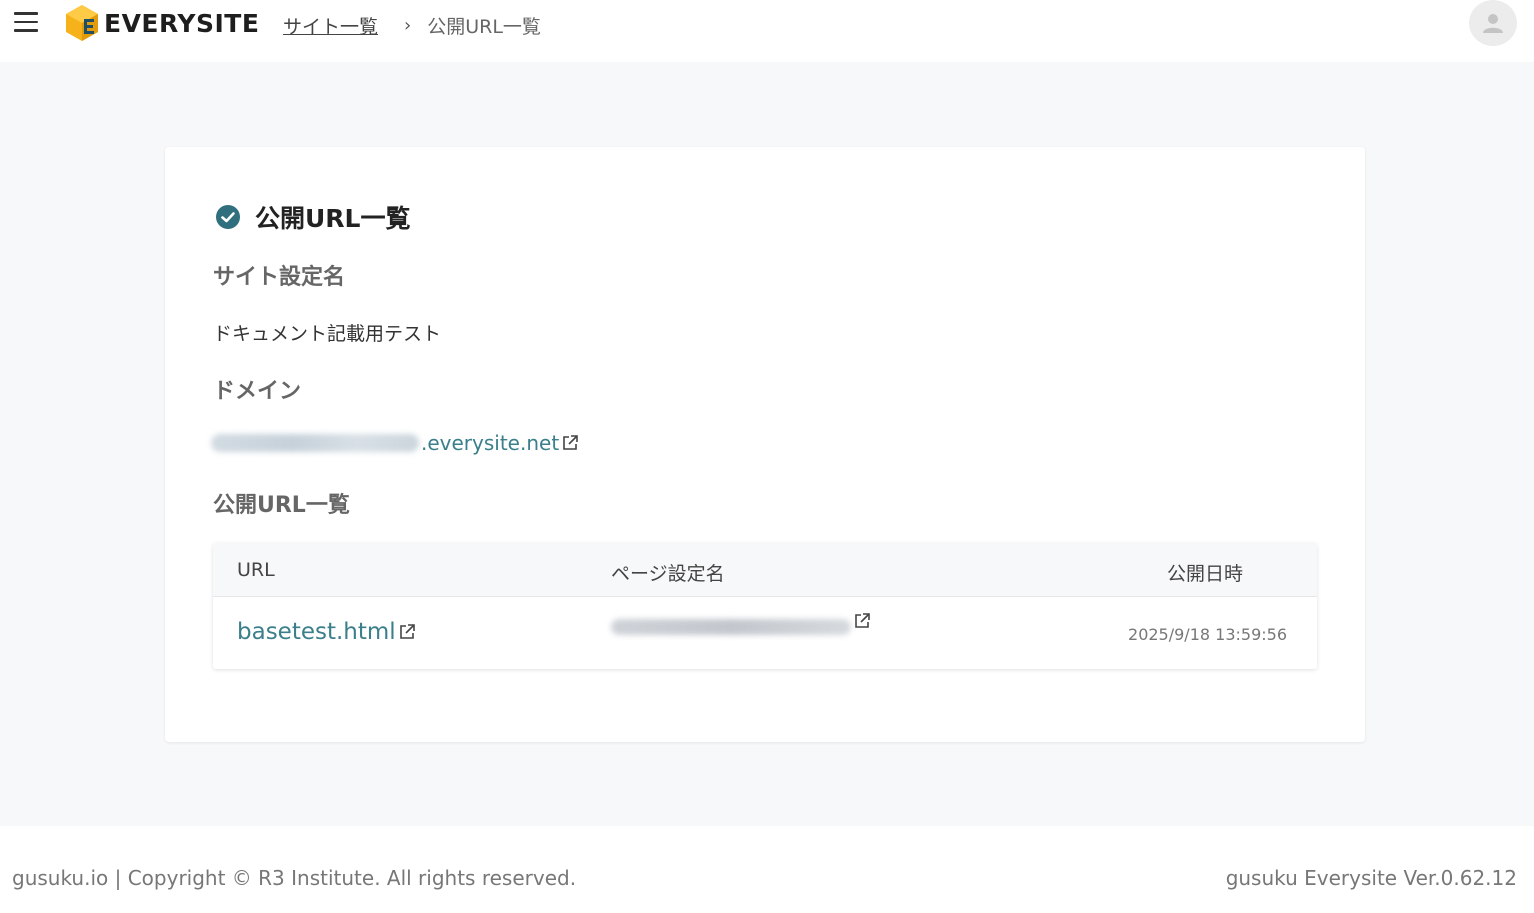  What do you see at coordinates (279, 277) in the screenshot?
I see `site-setting-label: サイト設定名` at bounding box center [279, 277].